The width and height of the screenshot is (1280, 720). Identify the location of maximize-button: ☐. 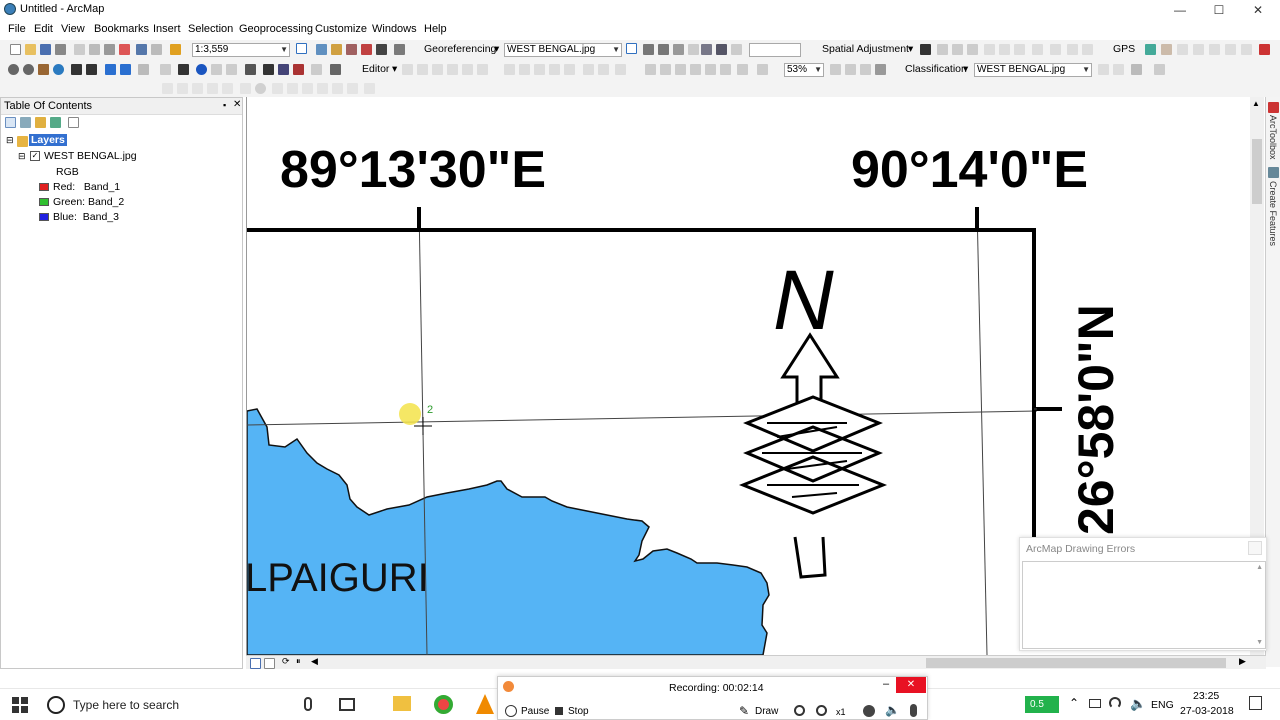
(1219, 10).